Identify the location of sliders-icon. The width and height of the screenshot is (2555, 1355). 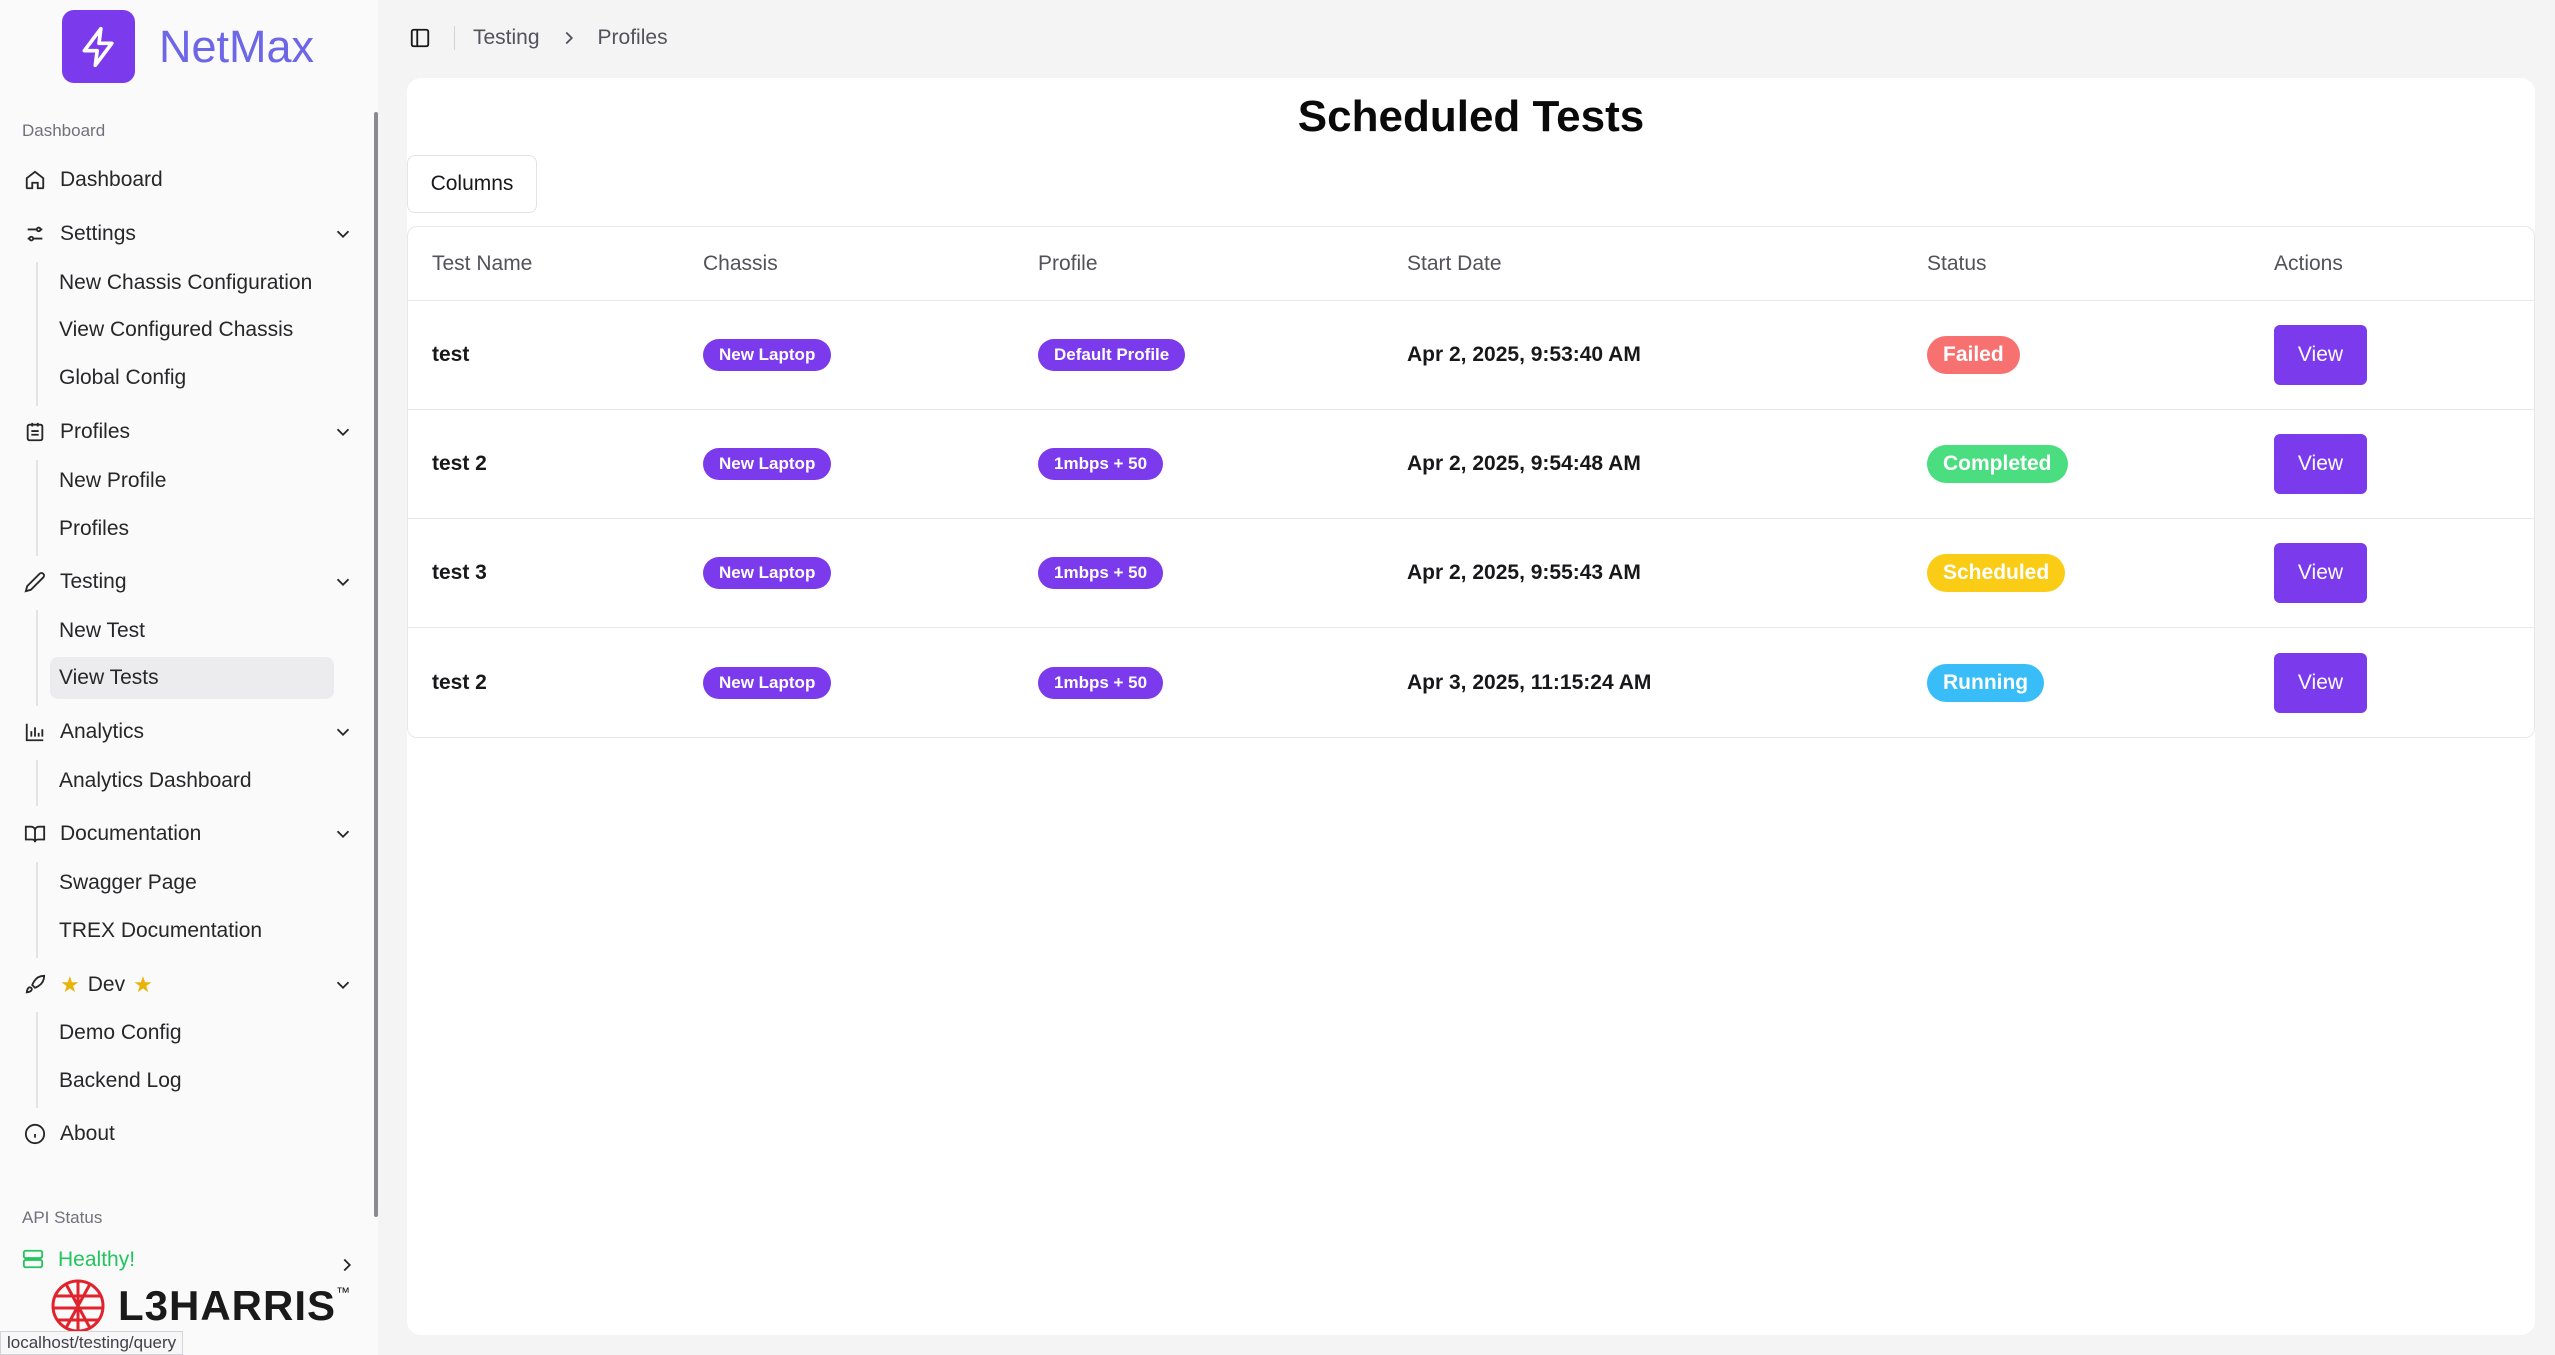
(35, 234).